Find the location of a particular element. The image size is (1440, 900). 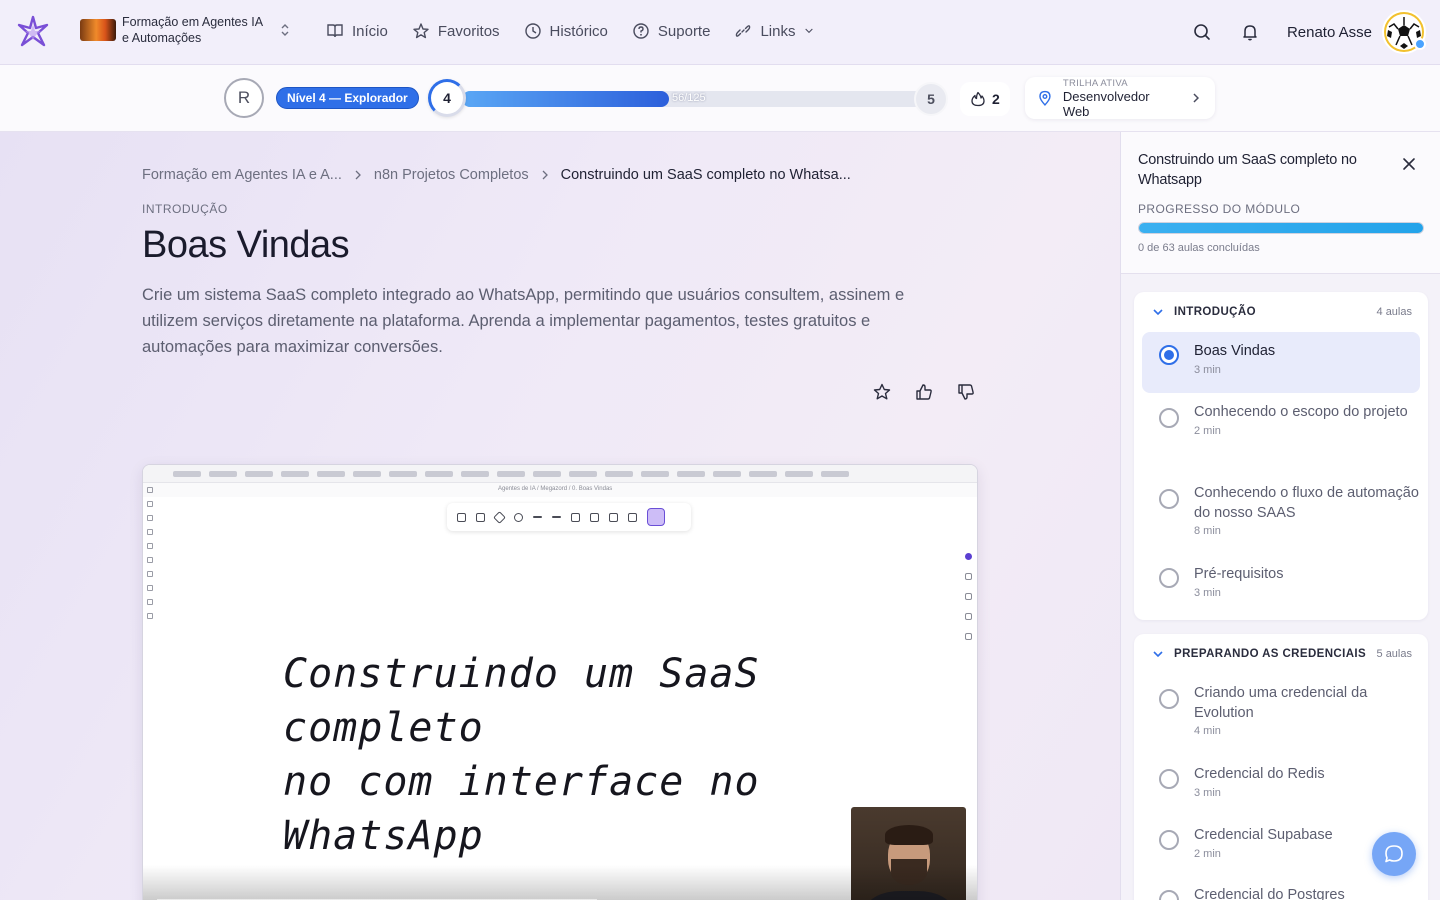

logo-star-icon is located at coordinates (33, 32).